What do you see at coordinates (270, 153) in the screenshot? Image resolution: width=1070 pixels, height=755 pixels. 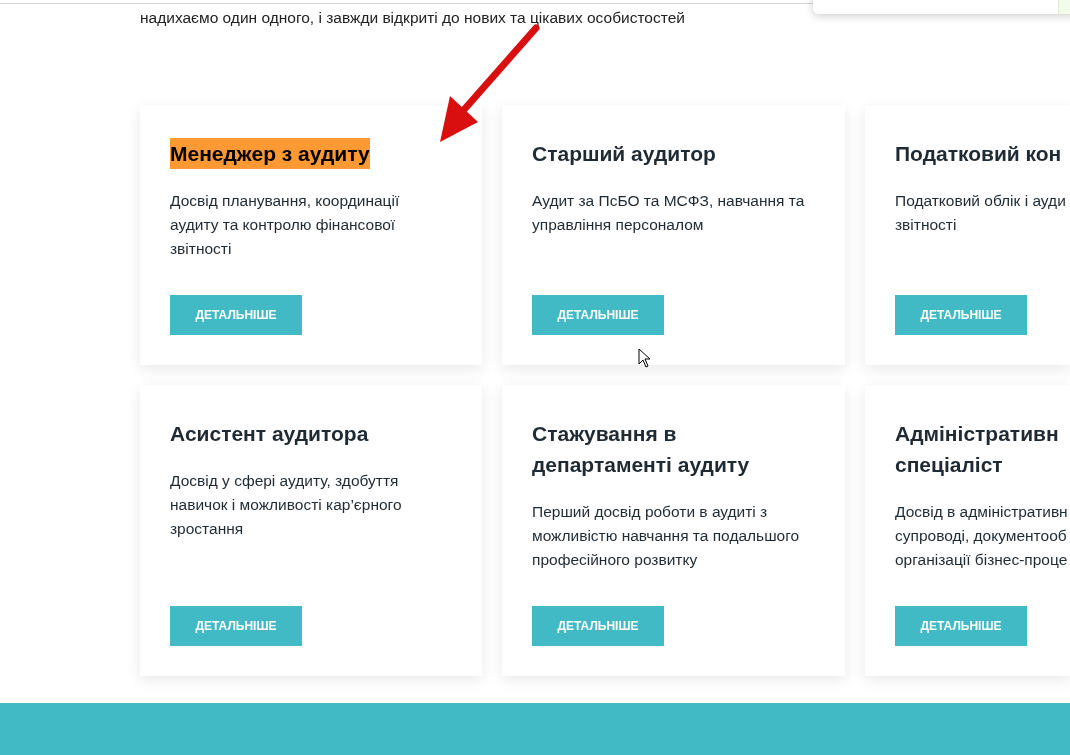 I see `card-title: Менеджер з аудиту` at bounding box center [270, 153].